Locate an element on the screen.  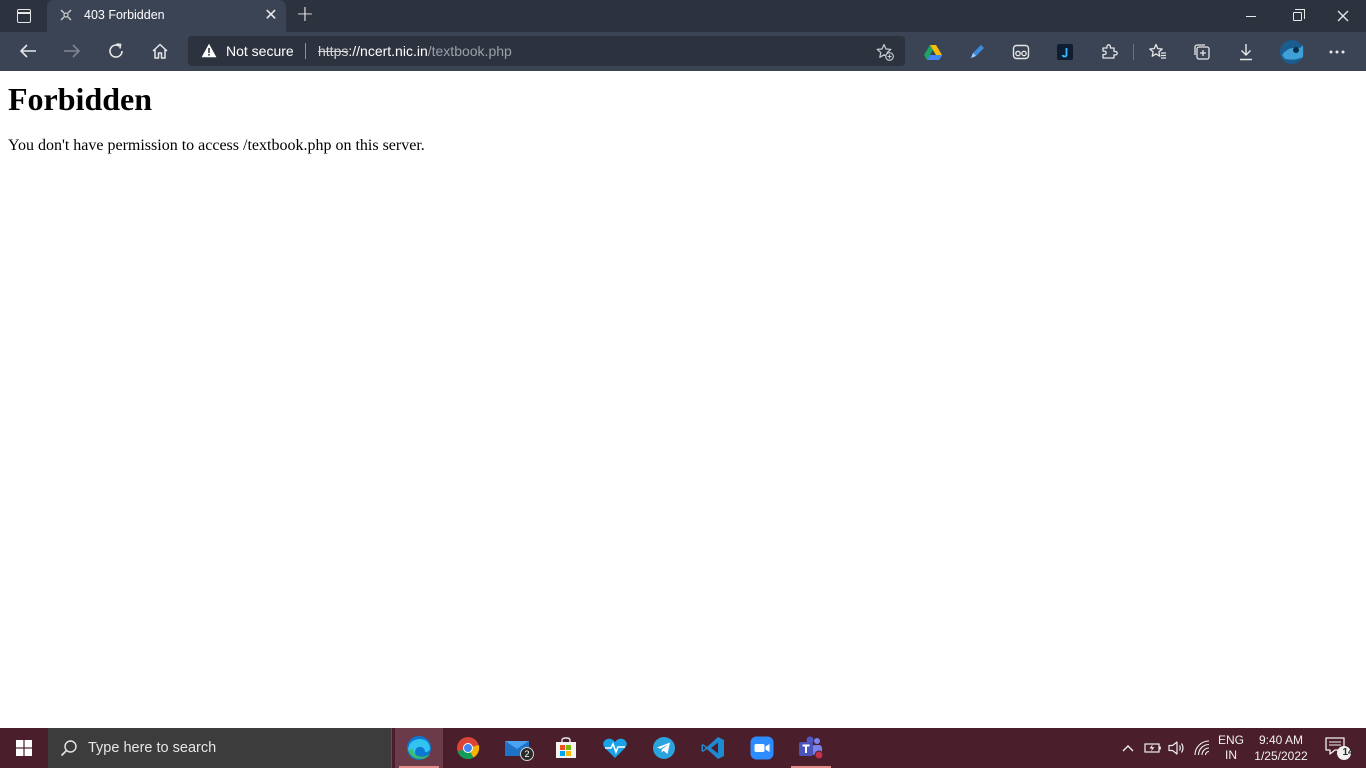
taskbar-vscode is located at coordinates (713, 748).